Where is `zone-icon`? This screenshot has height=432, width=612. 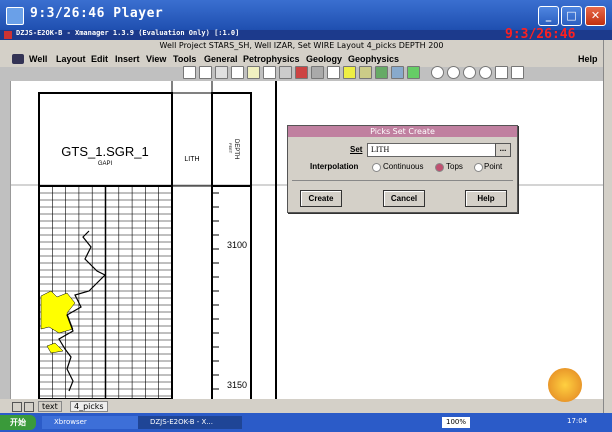 zone-icon is located at coordinates (301, 72).